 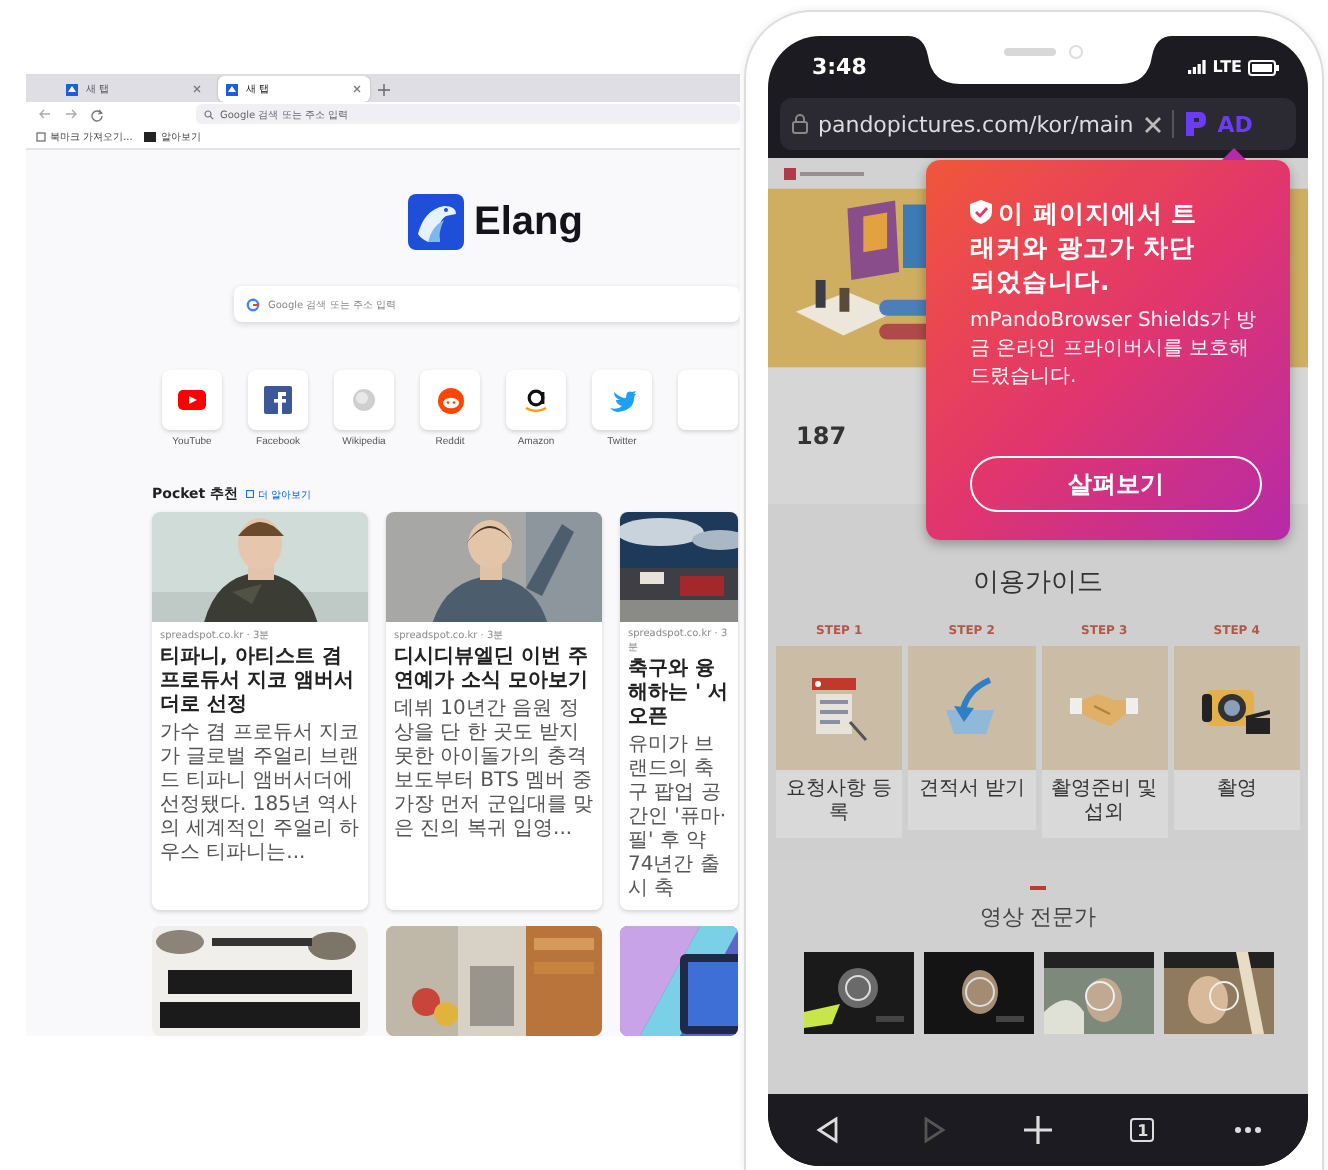 What do you see at coordinates (528, 222) in the screenshot?
I see `logo-text: Elang` at bounding box center [528, 222].